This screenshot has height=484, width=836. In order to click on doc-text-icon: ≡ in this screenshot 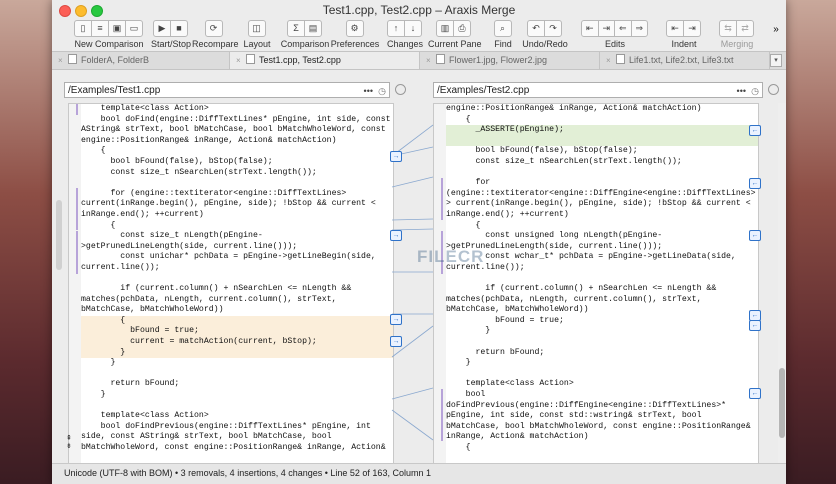, I will do `click(100, 28)`.